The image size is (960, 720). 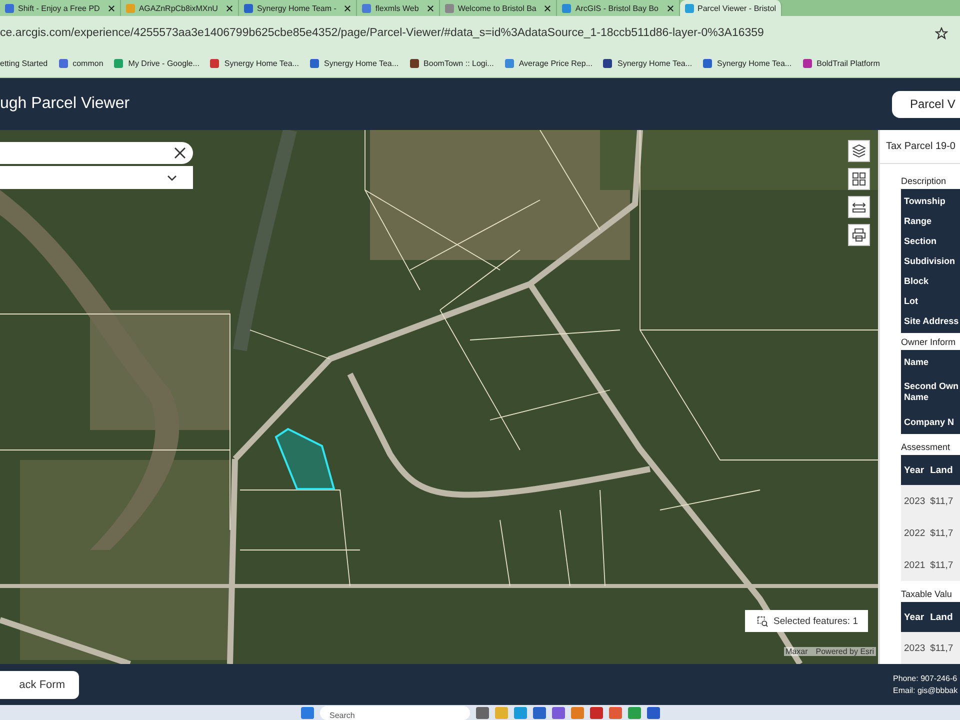 I want to click on table-row: 2022 $11,7, so click(x=930, y=533).